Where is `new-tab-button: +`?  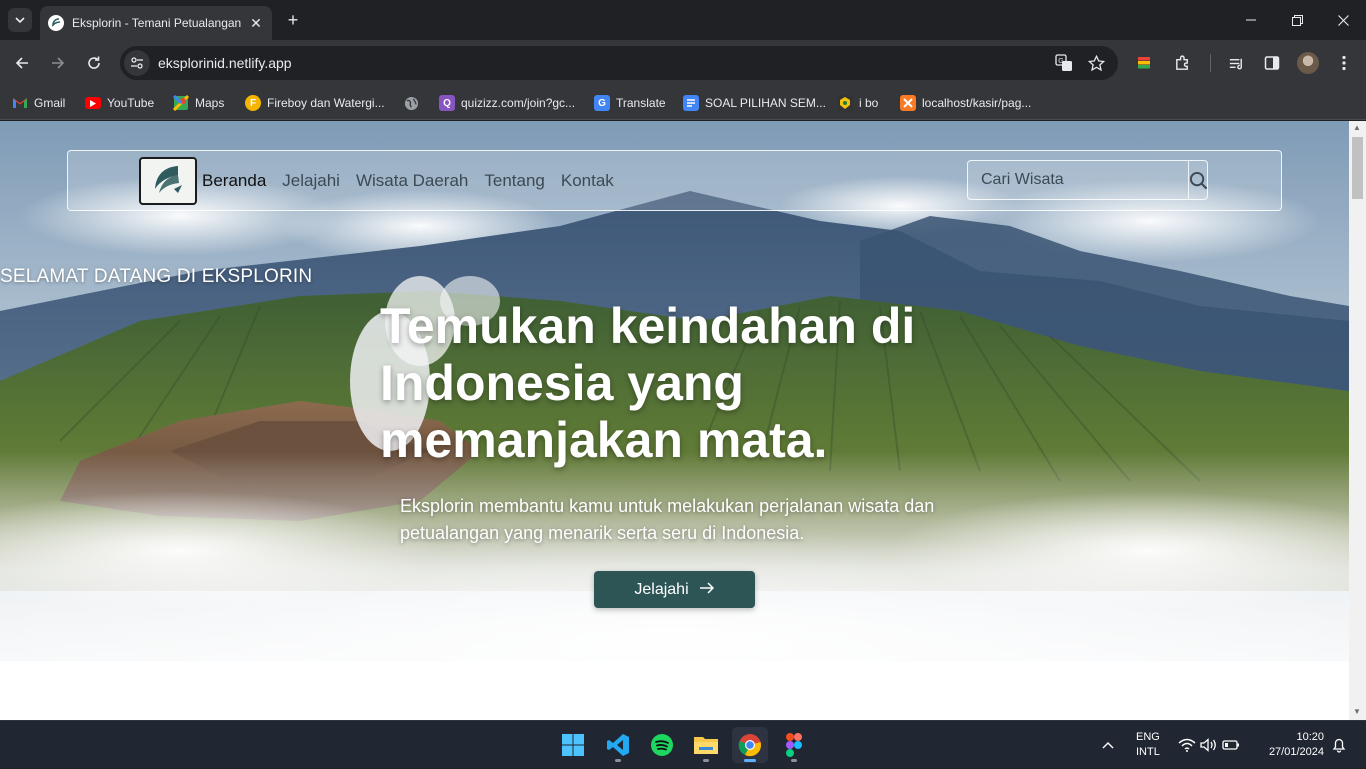 new-tab-button: + is located at coordinates (293, 20).